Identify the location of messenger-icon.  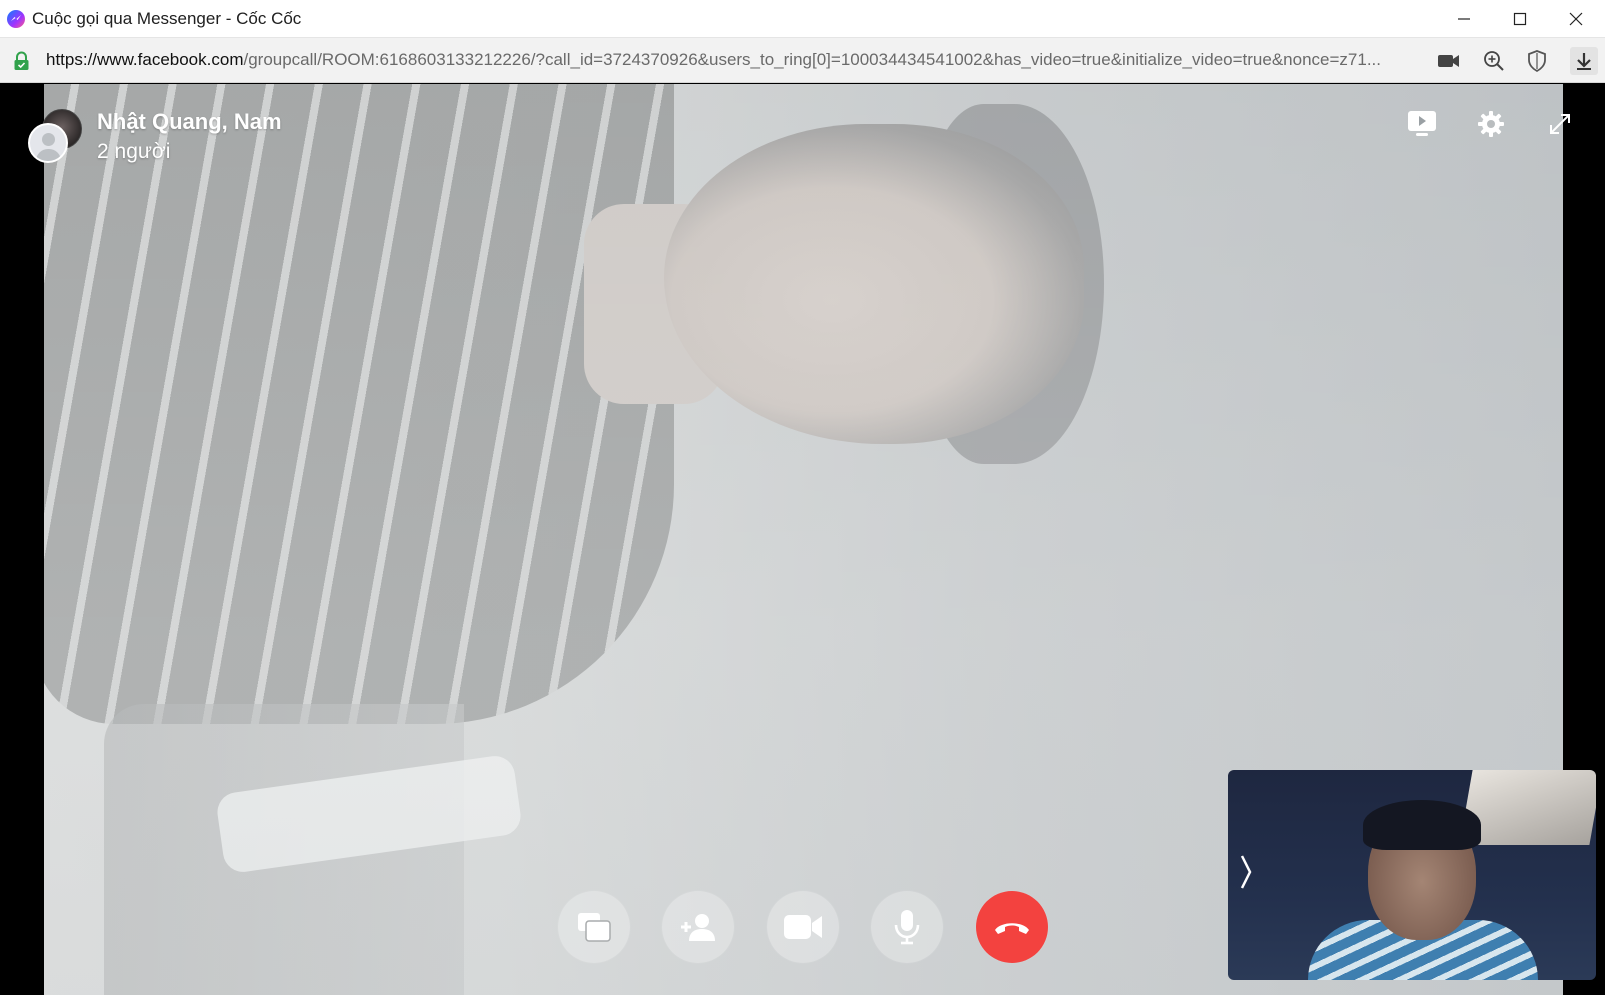
(16, 19).